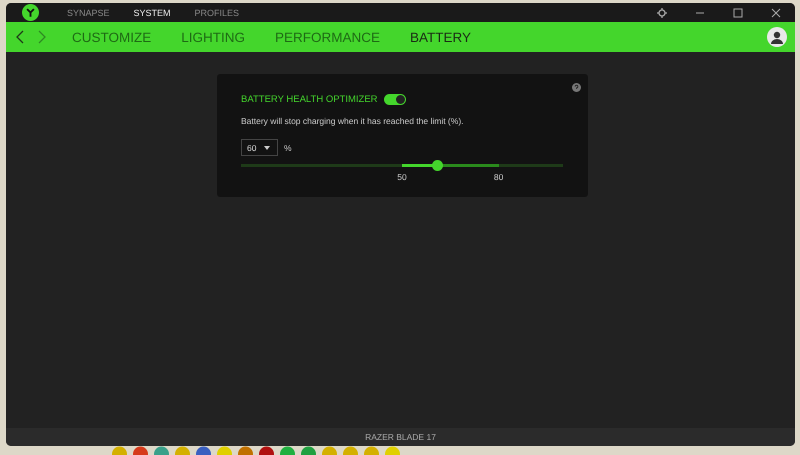 The height and width of the screenshot is (455, 800). Describe the element at coordinates (327, 37) in the screenshot. I see `section-tab: PERFORMANCE` at that location.